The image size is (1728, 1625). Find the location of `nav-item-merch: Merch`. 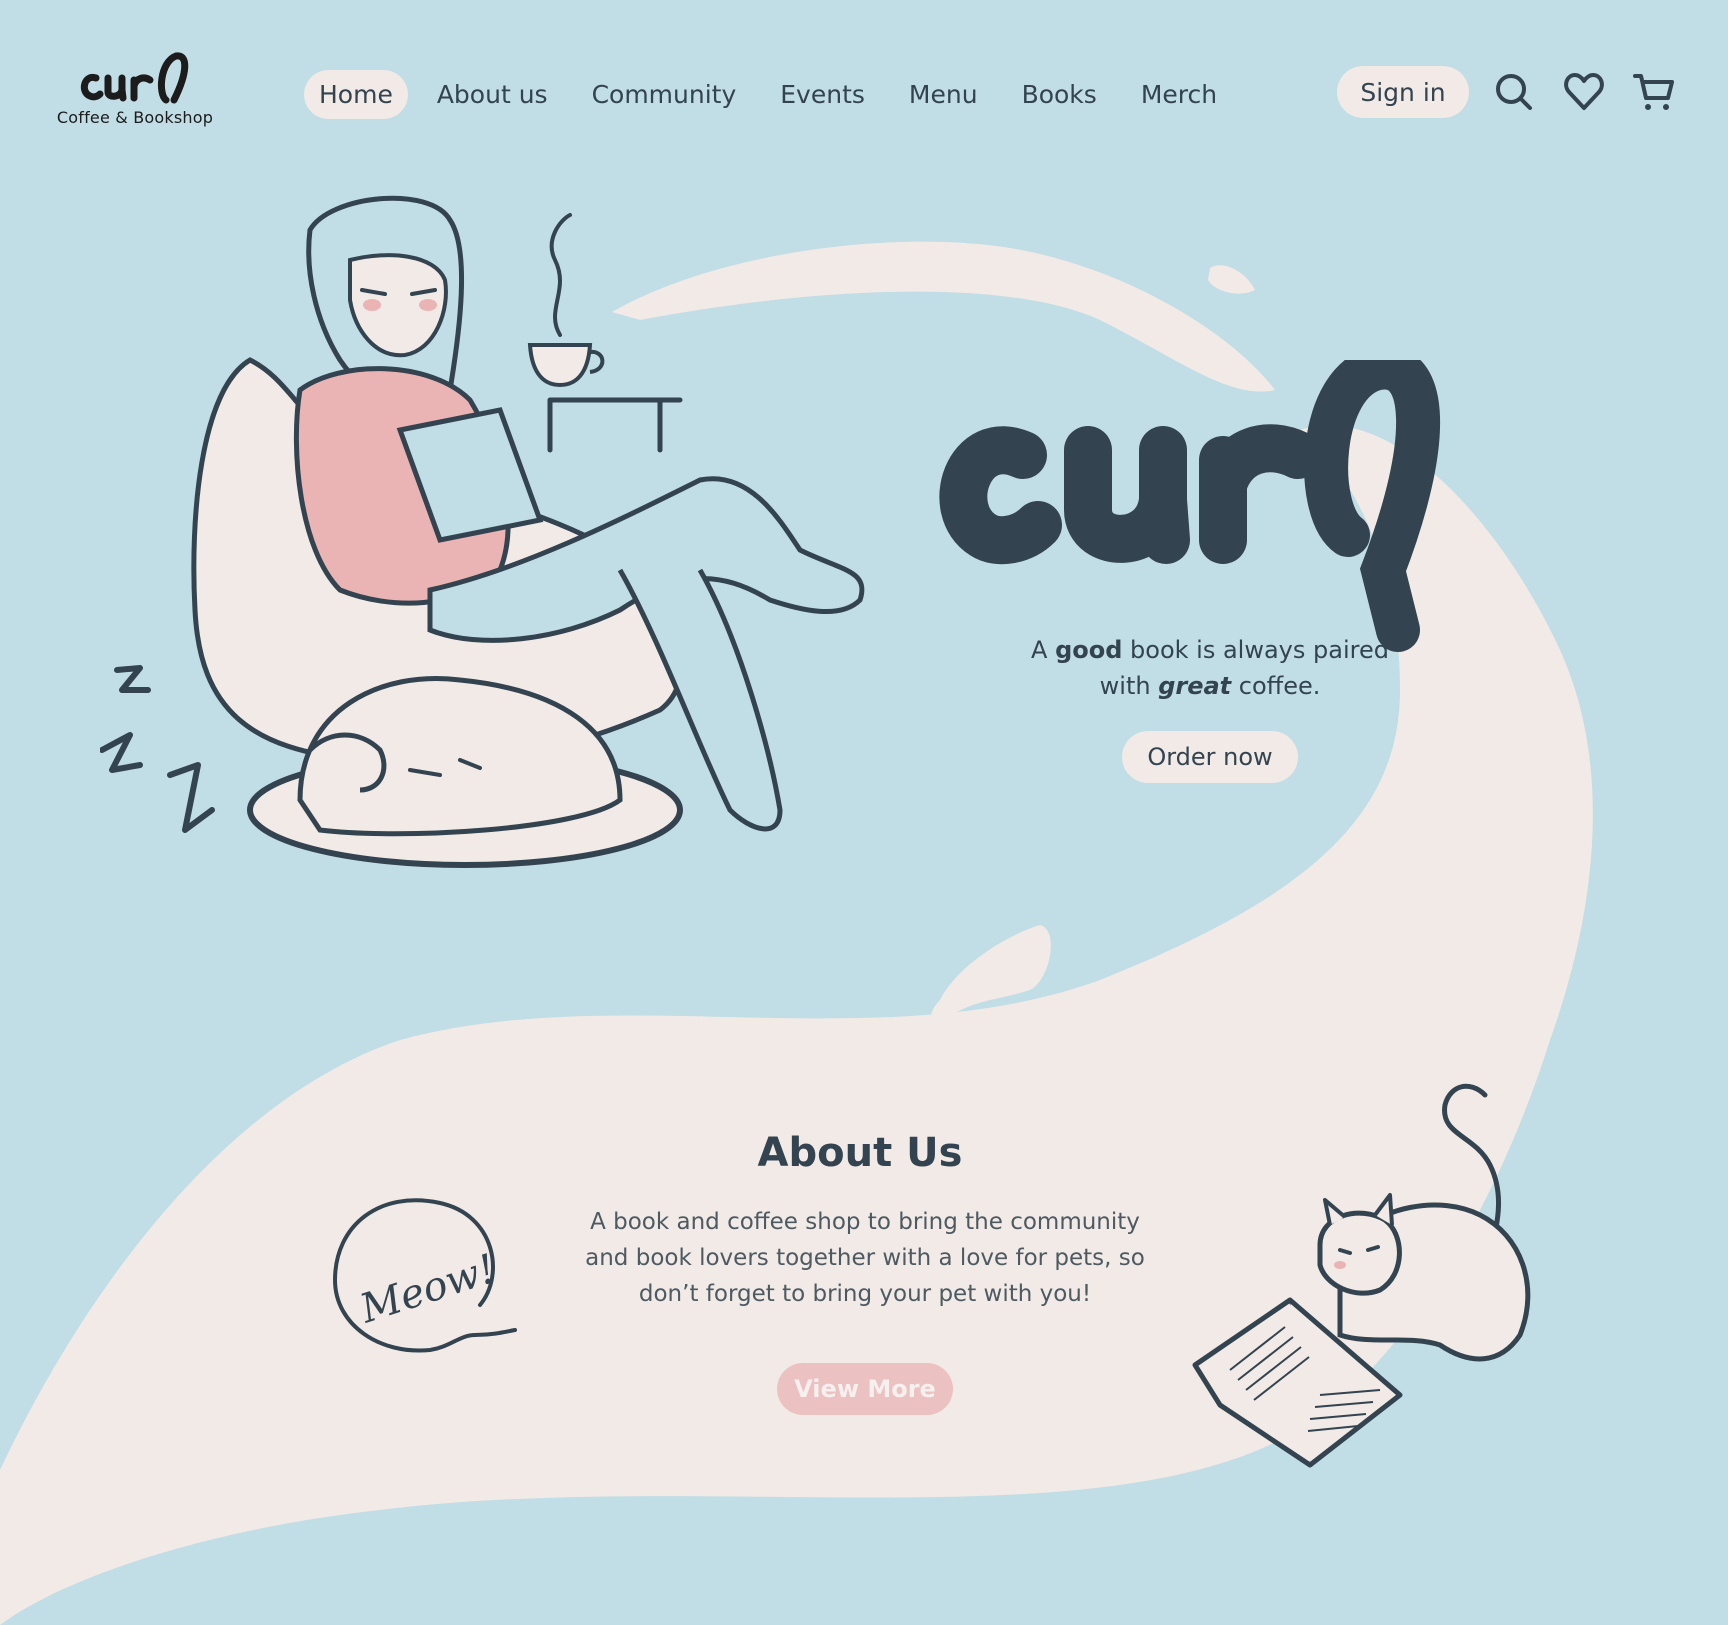

nav-item-merch: Merch is located at coordinates (1179, 94).